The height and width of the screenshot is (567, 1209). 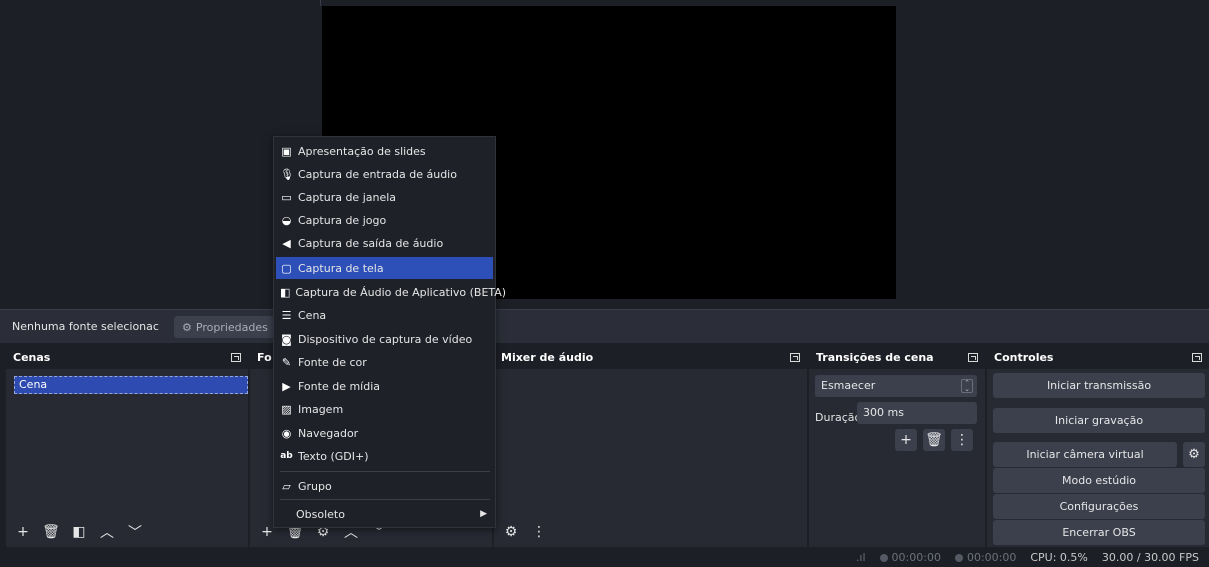 I want to click on scenes-title: Cenas, so click(x=32, y=357).